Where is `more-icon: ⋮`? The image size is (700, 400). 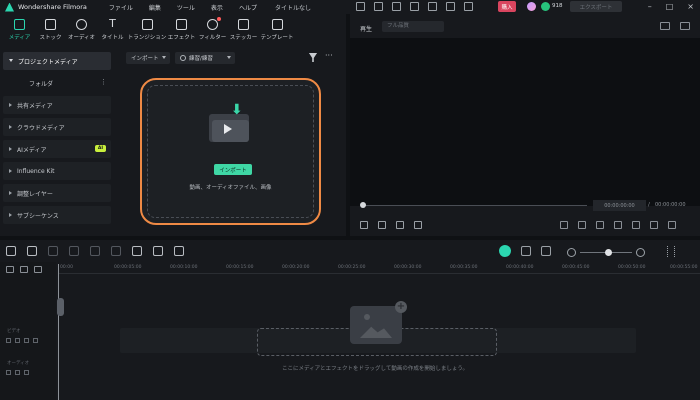 more-icon: ⋮ is located at coordinates (103, 82).